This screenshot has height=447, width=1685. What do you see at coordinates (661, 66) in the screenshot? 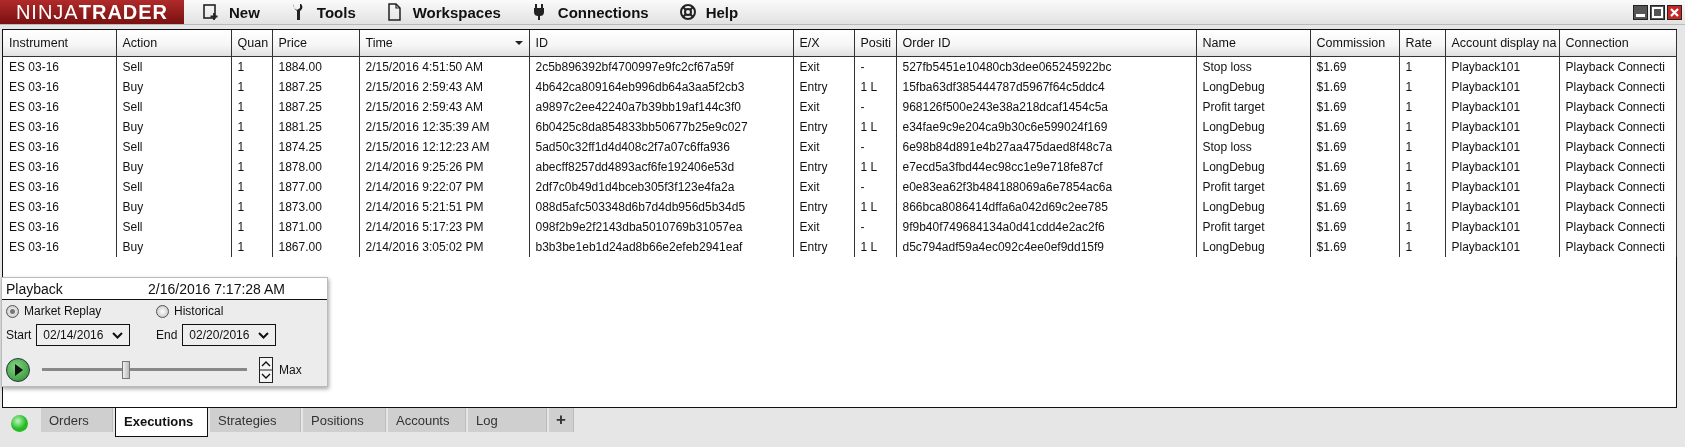
I see `table-cell: 2c5b896392bf4700997e9fc2cf67a59f` at bounding box center [661, 66].